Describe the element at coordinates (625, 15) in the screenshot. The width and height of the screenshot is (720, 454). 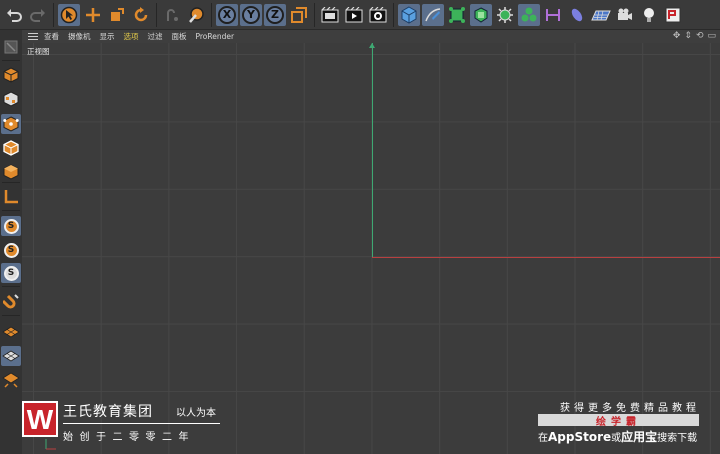
I see `camera-icon` at that location.